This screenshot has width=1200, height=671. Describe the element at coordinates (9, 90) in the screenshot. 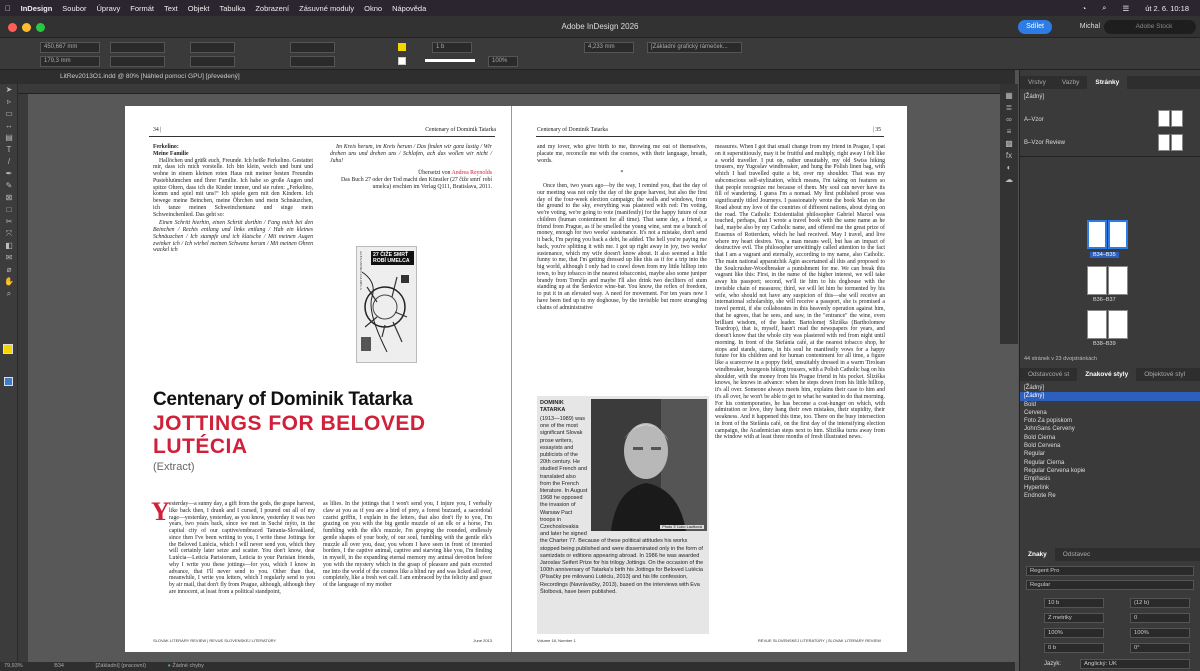

I see `selection-tool-icon: ➤` at that location.